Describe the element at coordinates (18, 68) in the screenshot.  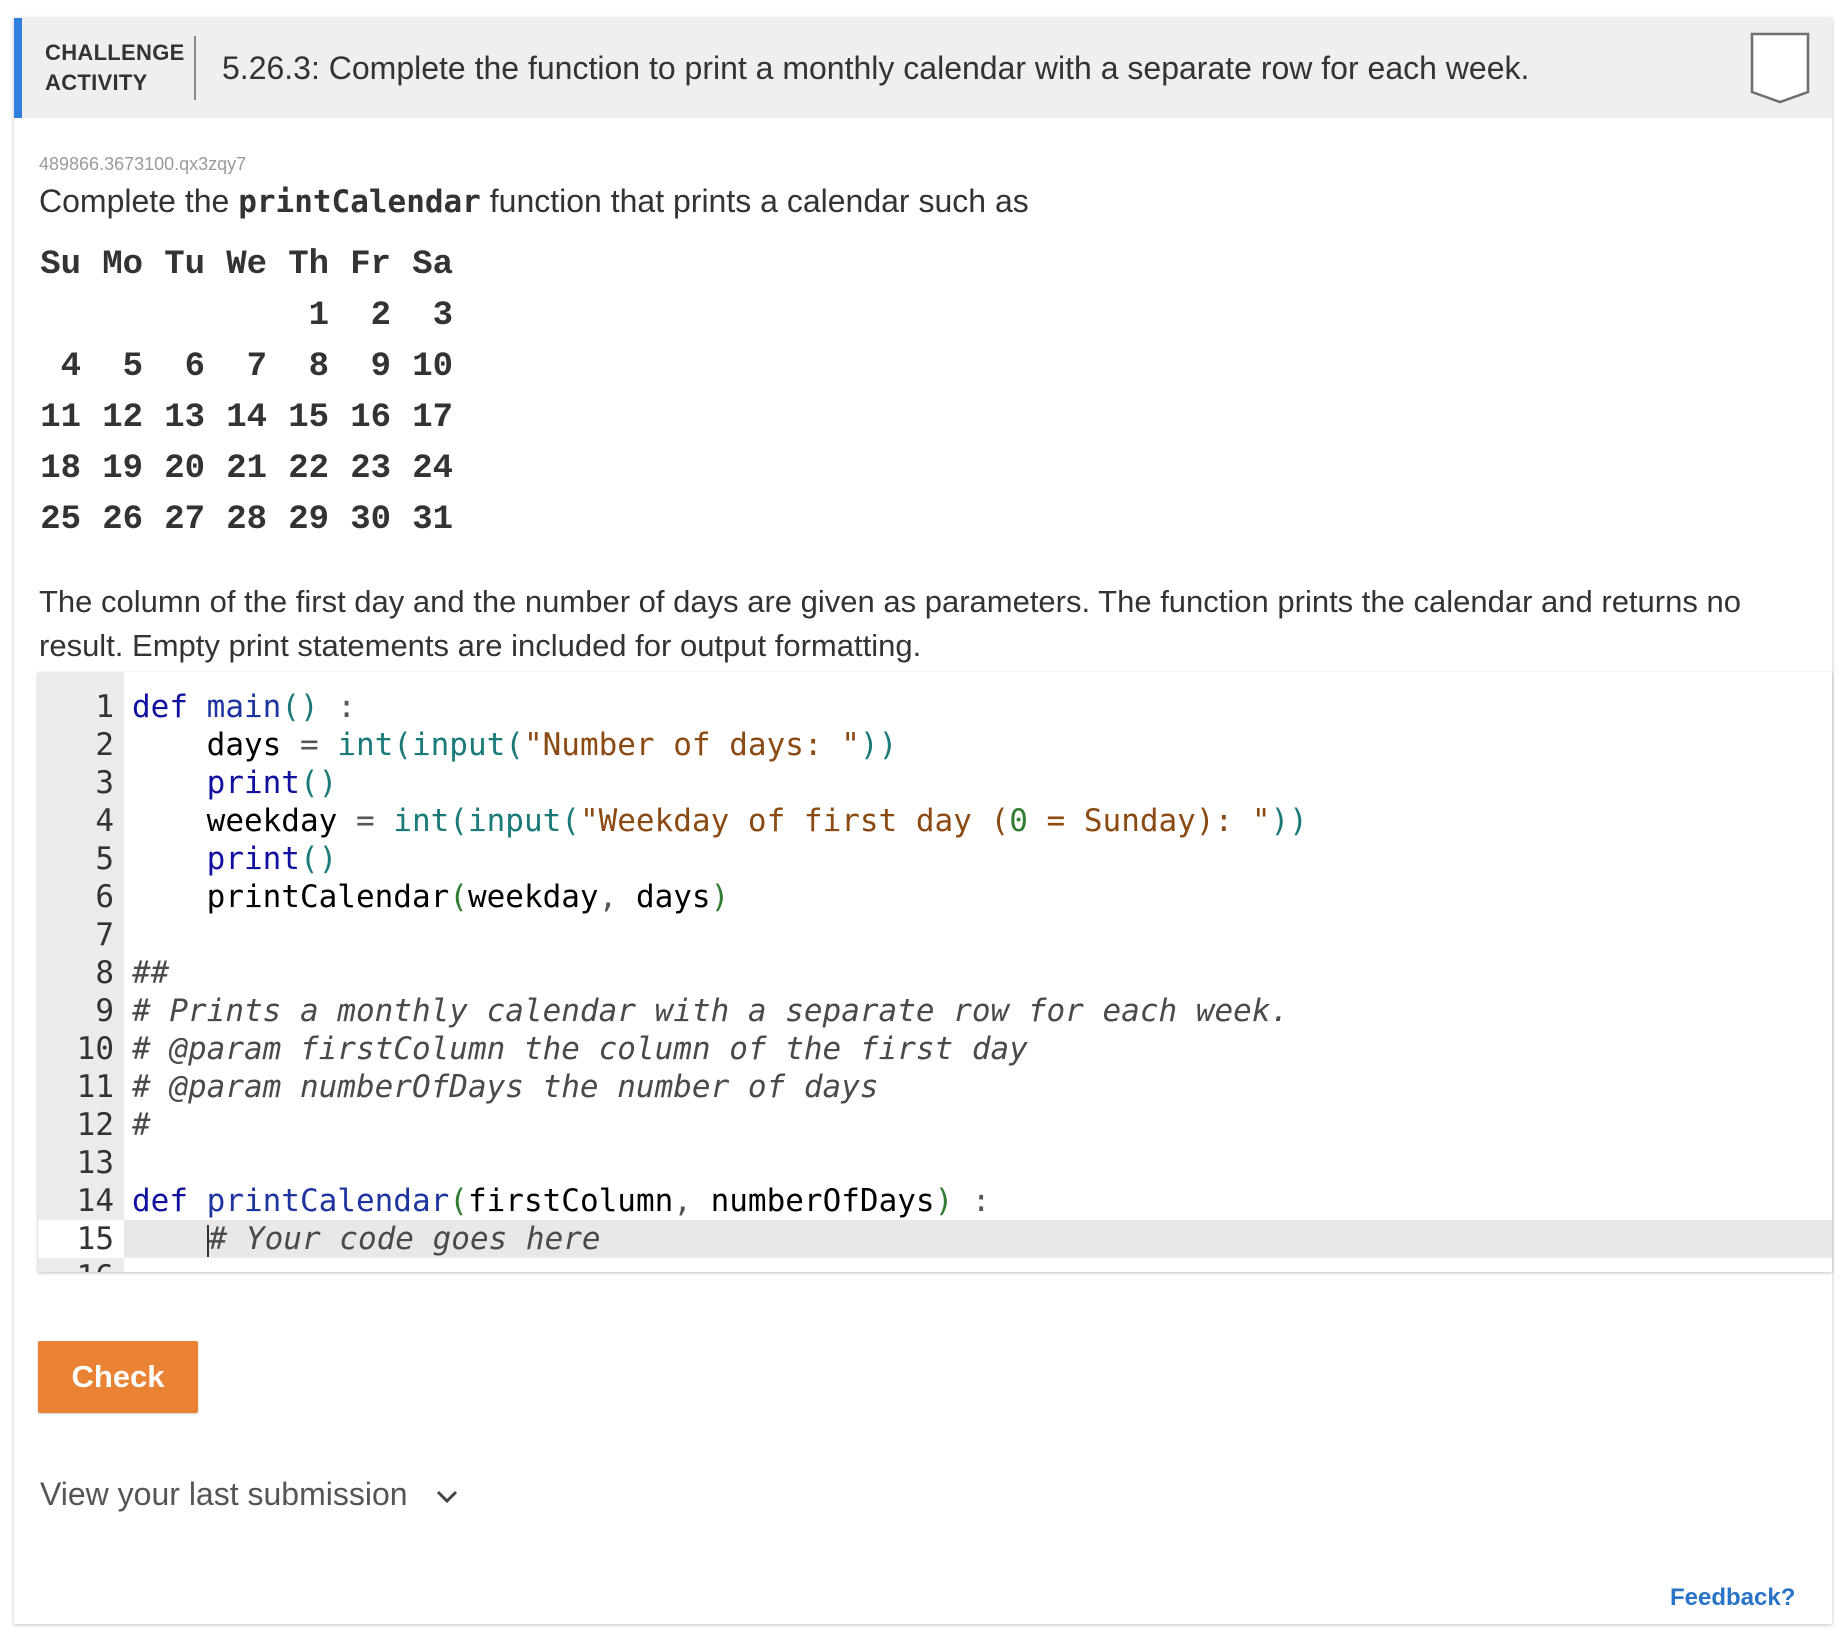
I see `header-accent-bar` at that location.